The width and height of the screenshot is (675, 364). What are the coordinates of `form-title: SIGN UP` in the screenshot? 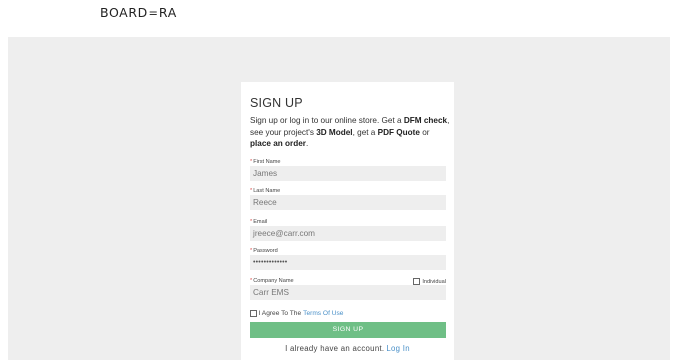 It's located at (276, 103).